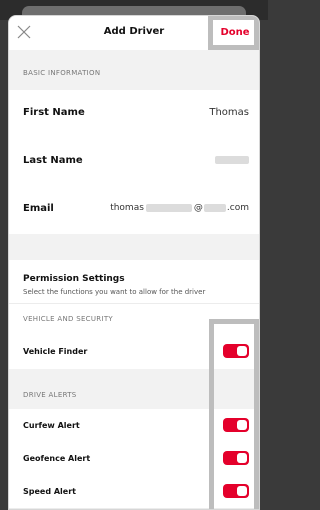  What do you see at coordinates (134, 247) in the screenshot?
I see `section-spacer` at bounding box center [134, 247].